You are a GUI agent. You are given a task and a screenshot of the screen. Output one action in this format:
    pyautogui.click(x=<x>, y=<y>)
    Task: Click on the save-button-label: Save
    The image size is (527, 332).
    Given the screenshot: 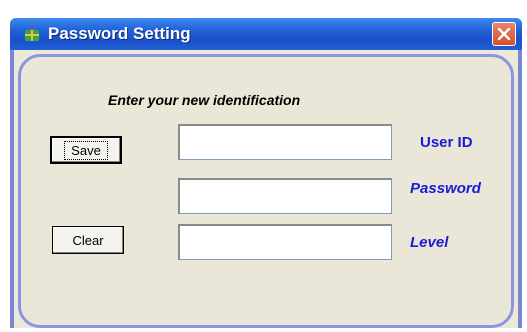 What is the action you would take?
    pyautogui.click(x=86, y=150)
    